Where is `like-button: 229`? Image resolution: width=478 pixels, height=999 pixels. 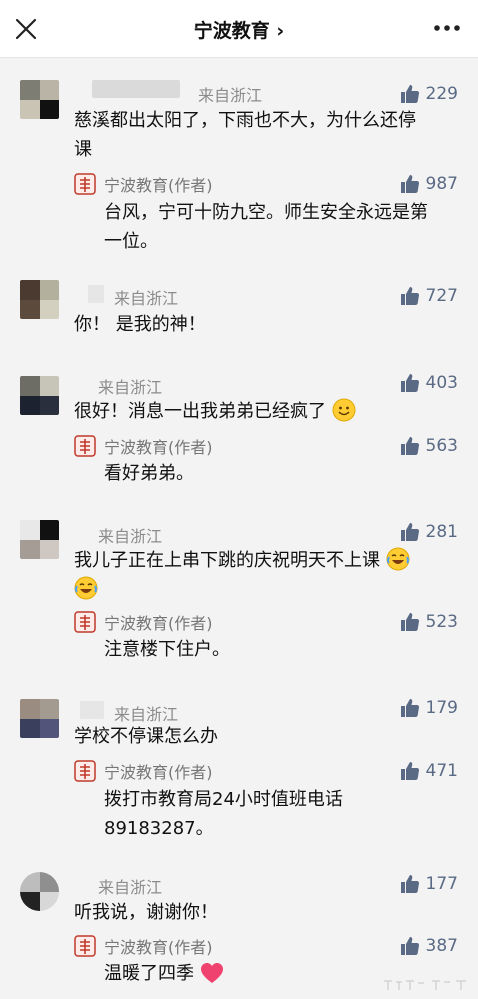 like-button: 229 is located at coordinates (429, 94).